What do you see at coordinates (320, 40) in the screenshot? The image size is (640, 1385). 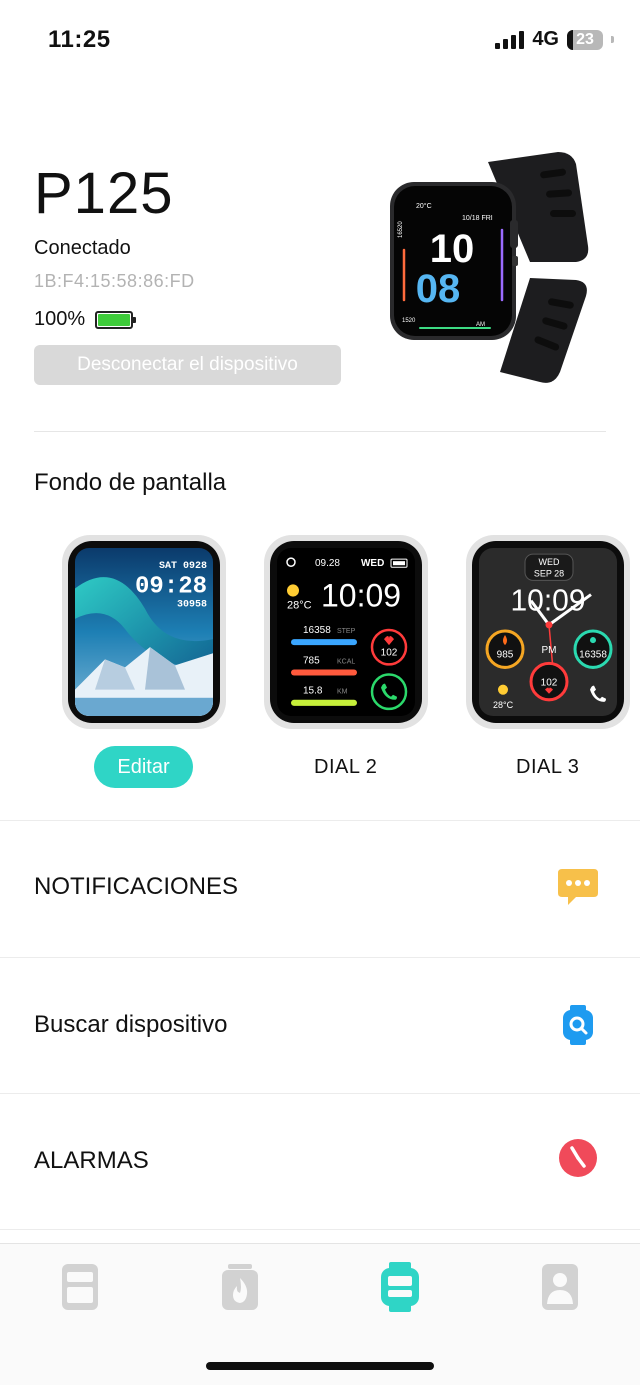 I see `status-bar: 11:25 4G 23` at bounding box center [320, 40].